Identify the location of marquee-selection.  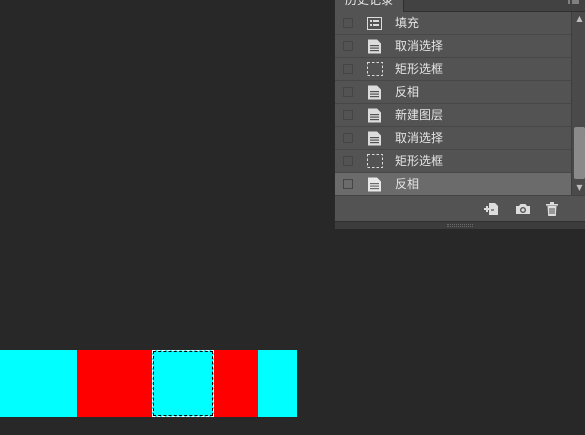
(183, 383).